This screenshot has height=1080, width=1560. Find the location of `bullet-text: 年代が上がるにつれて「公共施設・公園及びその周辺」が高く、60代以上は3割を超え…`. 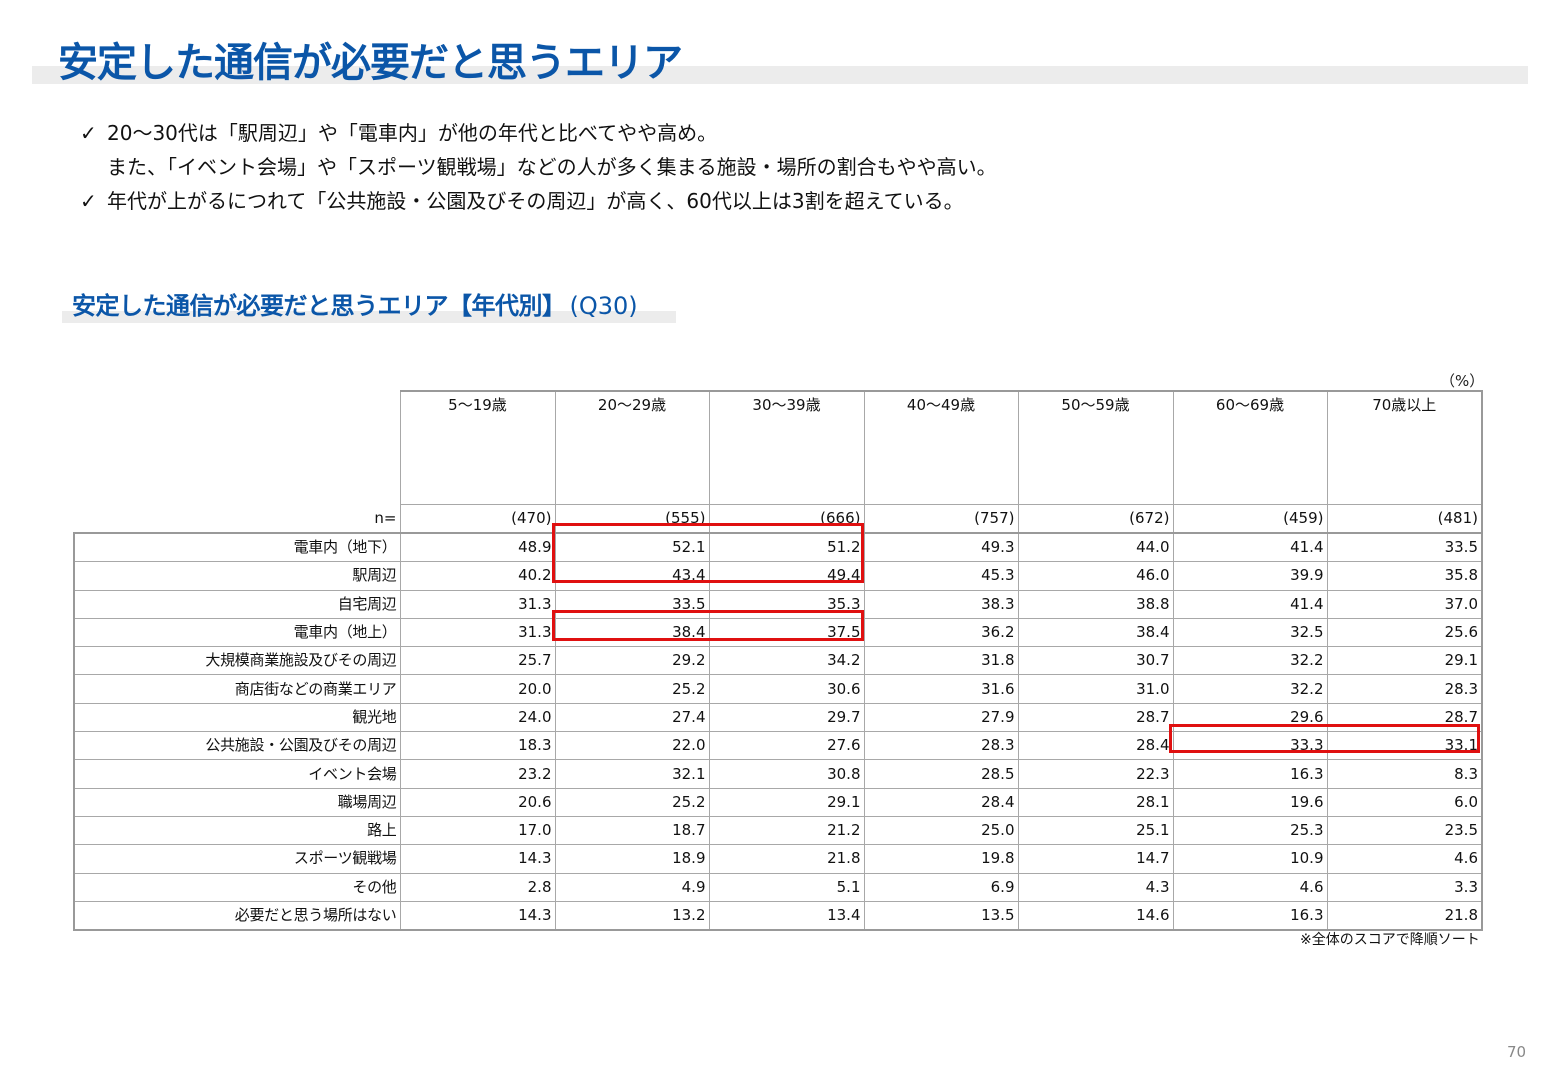

bullet-text: 年代が上がるにつれて「公共施設・公園及びその周辺」が高く、60代以上は3割を超え… is located at coordinates (535, 201).